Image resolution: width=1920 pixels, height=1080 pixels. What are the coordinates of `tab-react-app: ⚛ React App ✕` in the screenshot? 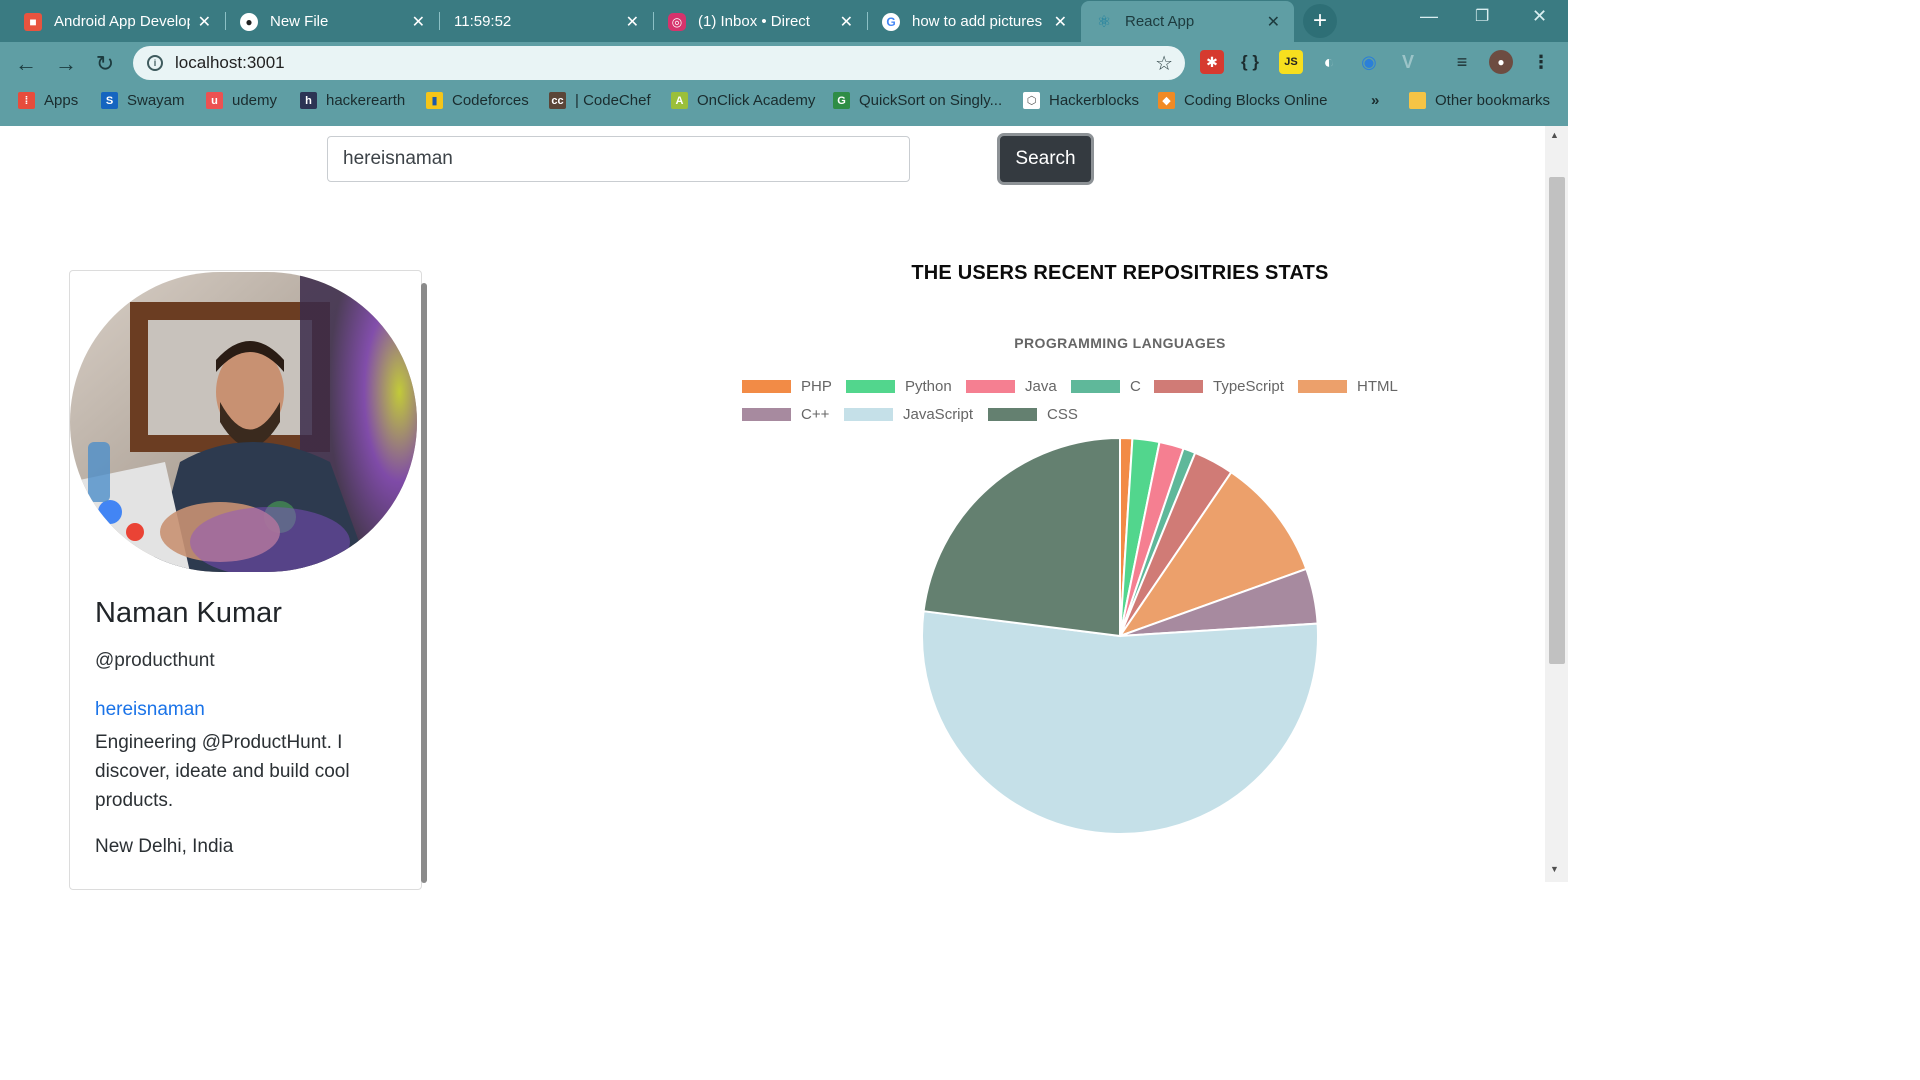 It's located at (1187, 21).